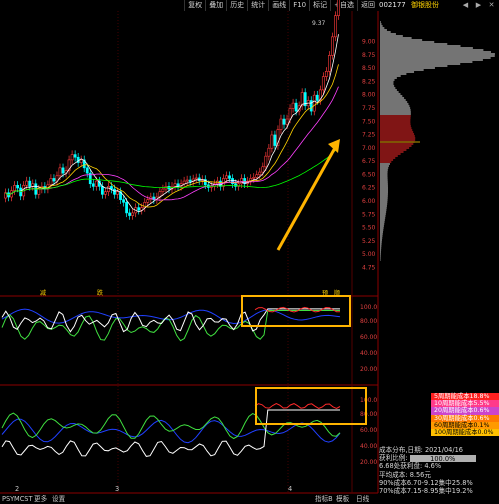 This screenshot has height=504, width=499. Describe the element at coordinates (369, 95) in the screenshot. I see `price-tick: 8.00` at that location.